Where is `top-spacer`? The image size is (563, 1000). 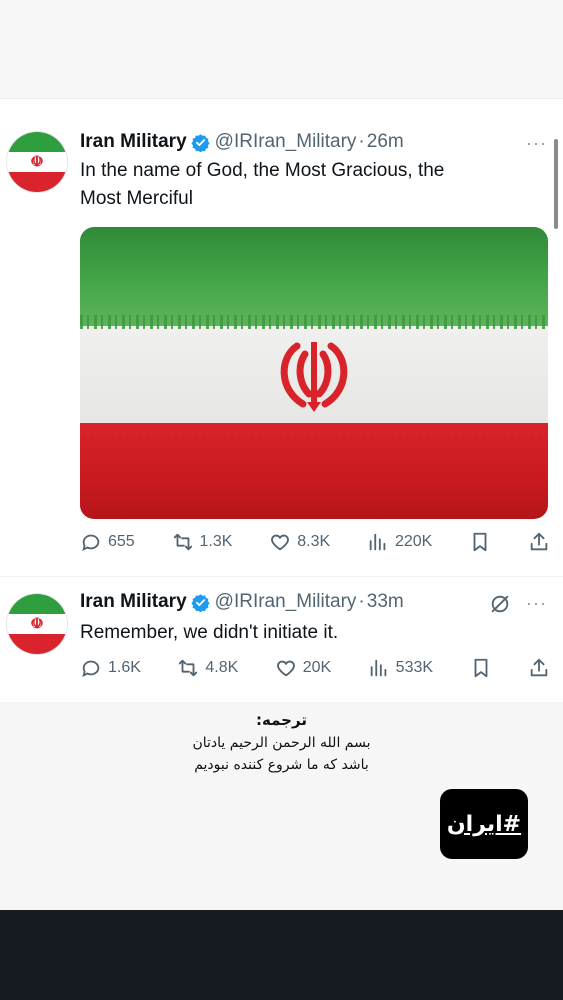 top-spacer is located at coordinates (281, 49).